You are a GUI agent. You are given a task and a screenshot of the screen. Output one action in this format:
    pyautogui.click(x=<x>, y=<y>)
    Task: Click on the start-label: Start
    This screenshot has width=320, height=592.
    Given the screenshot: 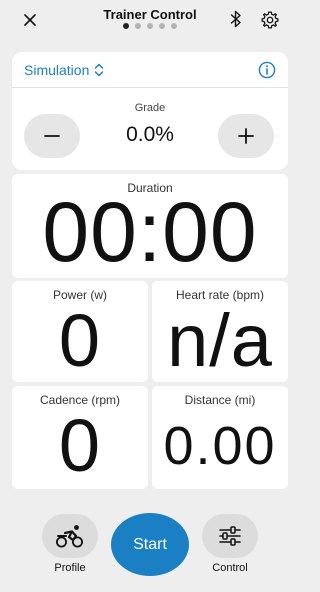 What is the action you would take?
    pyautogui.click(x=150, y=544)
    